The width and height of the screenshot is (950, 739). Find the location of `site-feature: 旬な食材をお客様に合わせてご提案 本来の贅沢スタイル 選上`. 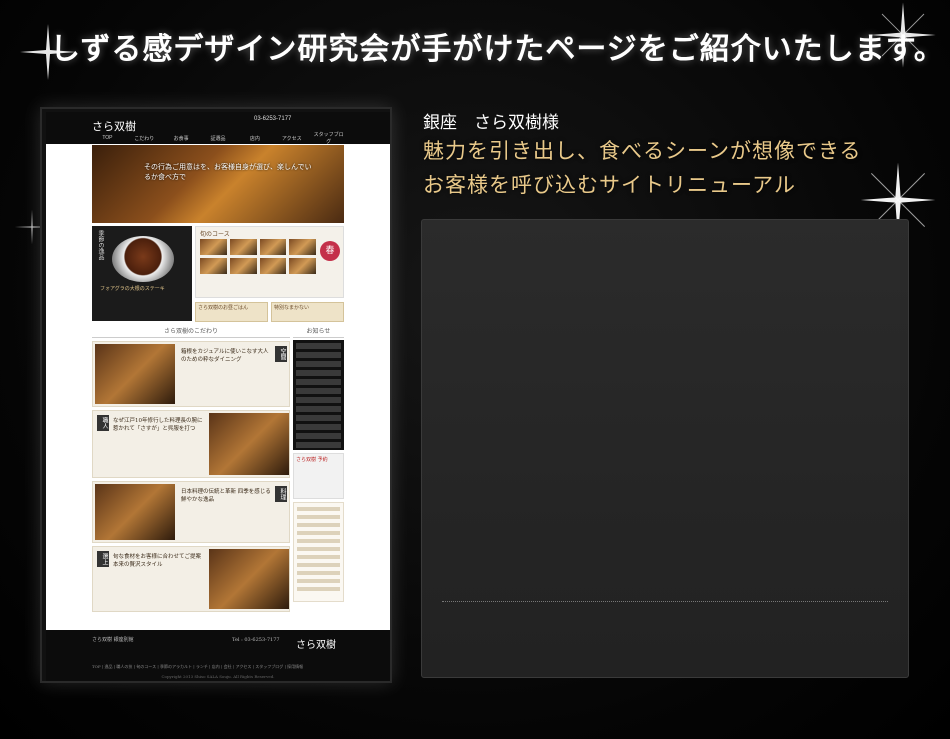

site-feature: 旬な食材をお客様に合わせてご提案 本来の贅沢スタイル 選上 is located at coordinates (191, 579).